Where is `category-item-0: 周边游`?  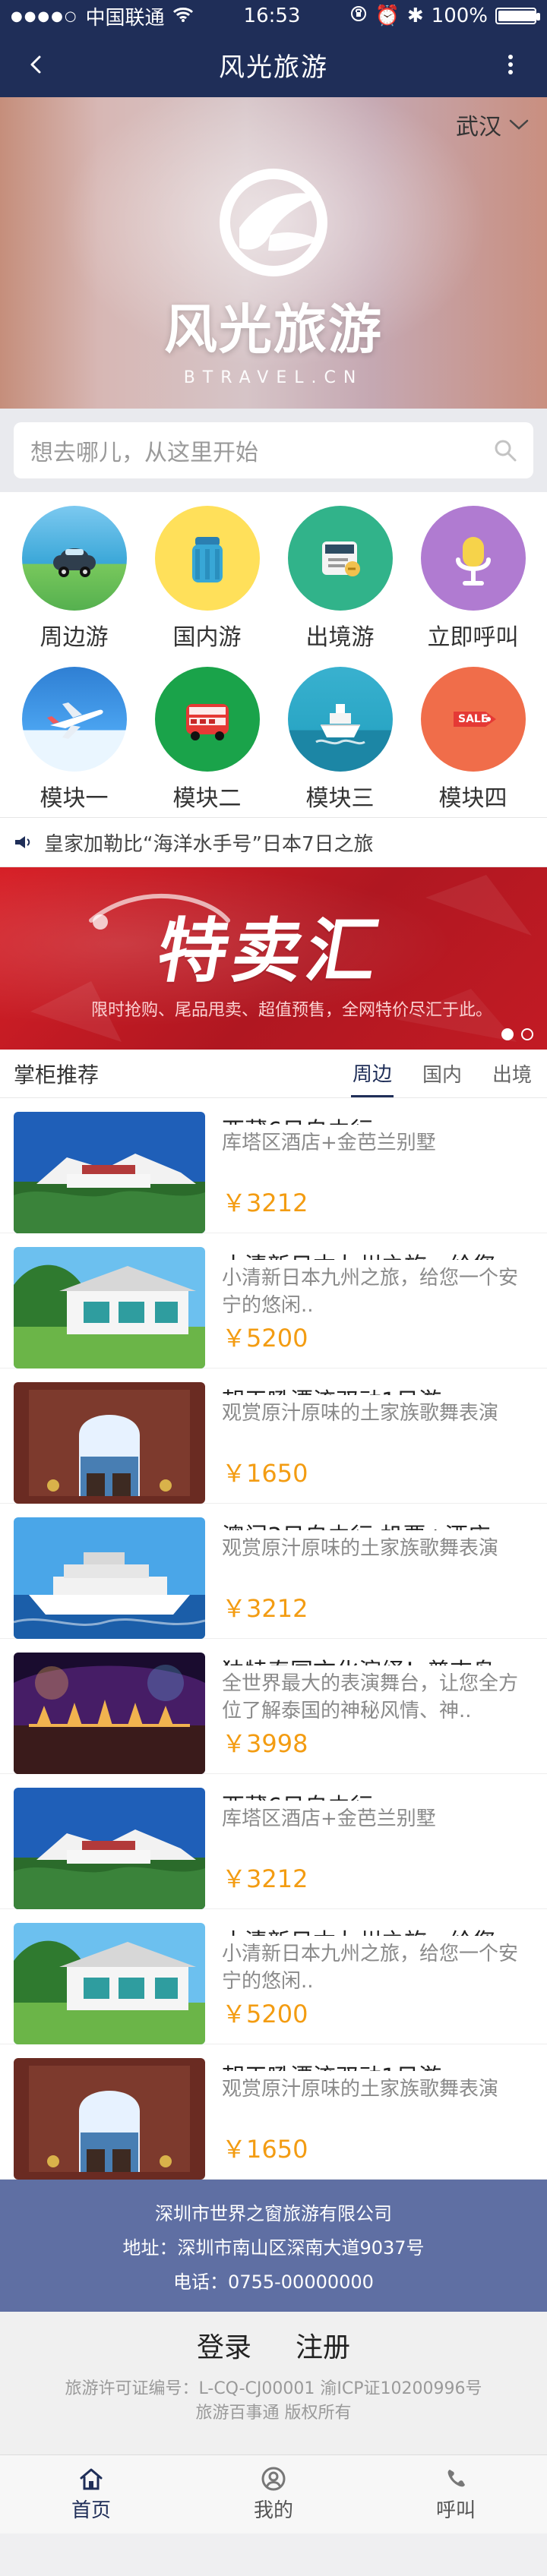
category-item-0: 周边游 is located at coordinates (74, 579).